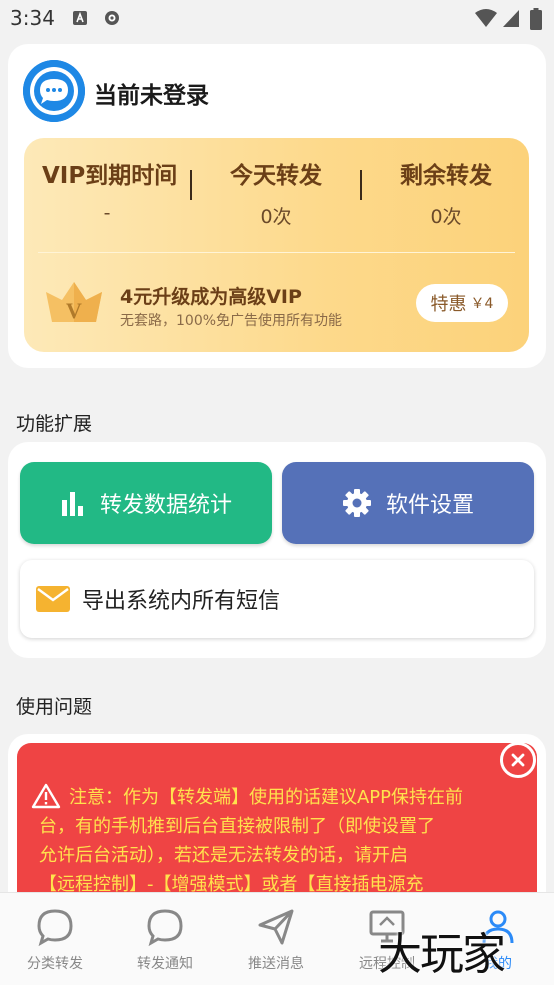 Image resolution: width=554 pixels, height=985 pixels. Describe the element at coordinates (46, 796) in the screenshot. I see `warning-icon` at that location.